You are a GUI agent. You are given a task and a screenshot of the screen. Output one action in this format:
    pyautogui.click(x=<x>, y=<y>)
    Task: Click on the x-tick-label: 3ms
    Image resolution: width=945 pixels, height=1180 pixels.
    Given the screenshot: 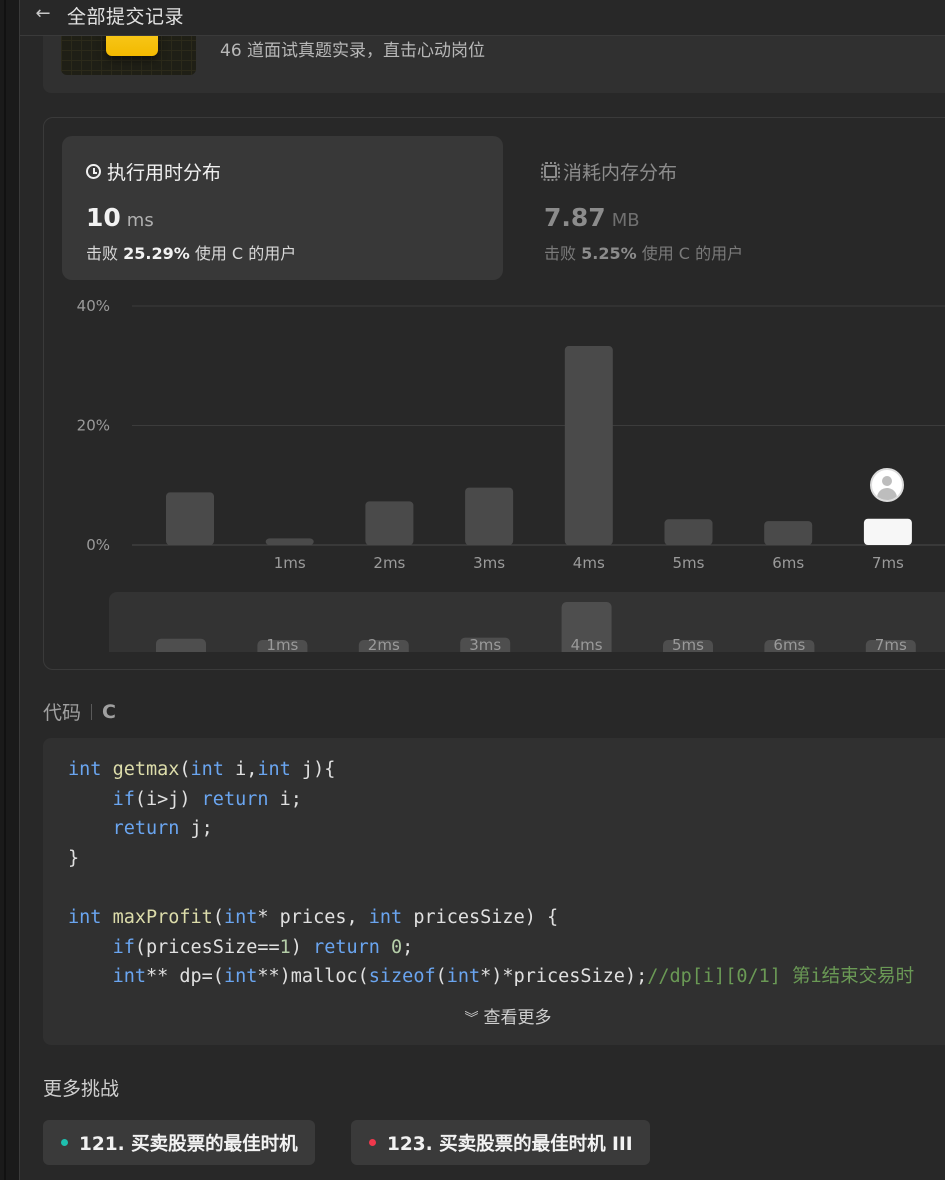 What is the action you would take?
    pyautogui.click(x=489, y=563)
    